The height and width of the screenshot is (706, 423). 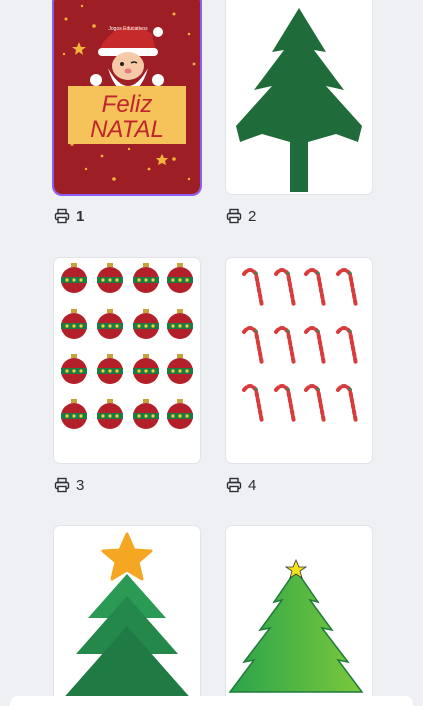 I want to click on page-label-1: 1, so click(x=69, y=216).